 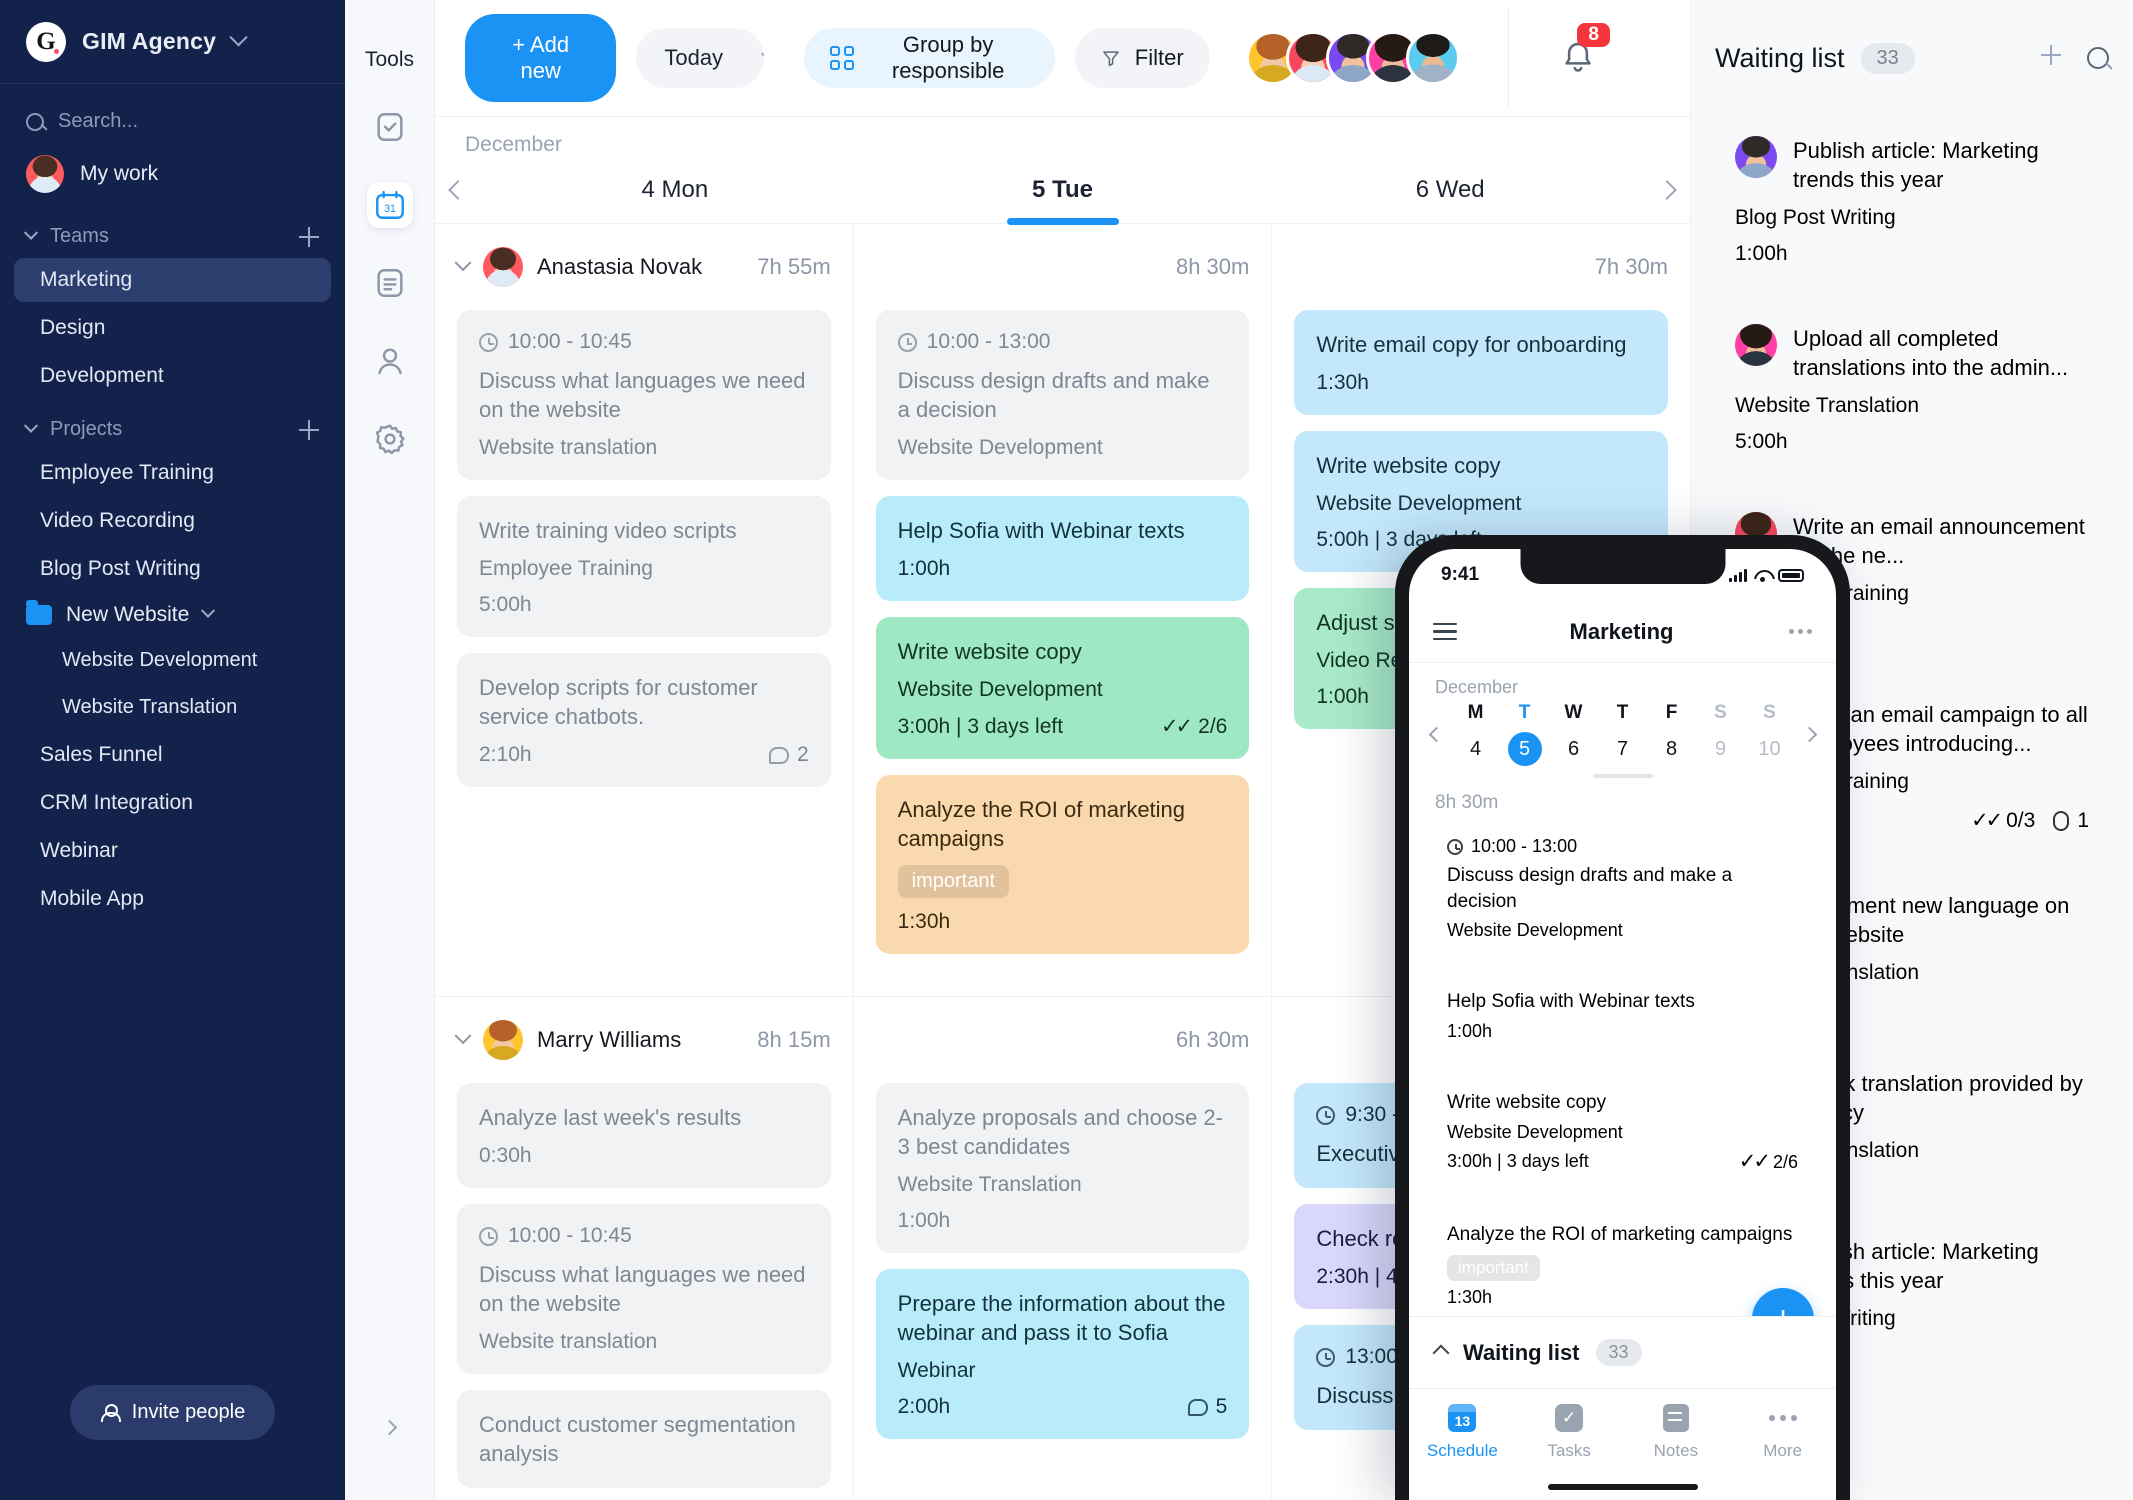 What do you see at coordinates (46, 41) in the screenshot?
I see `brand-logo-icon: G` at bounding box center [46, 41].